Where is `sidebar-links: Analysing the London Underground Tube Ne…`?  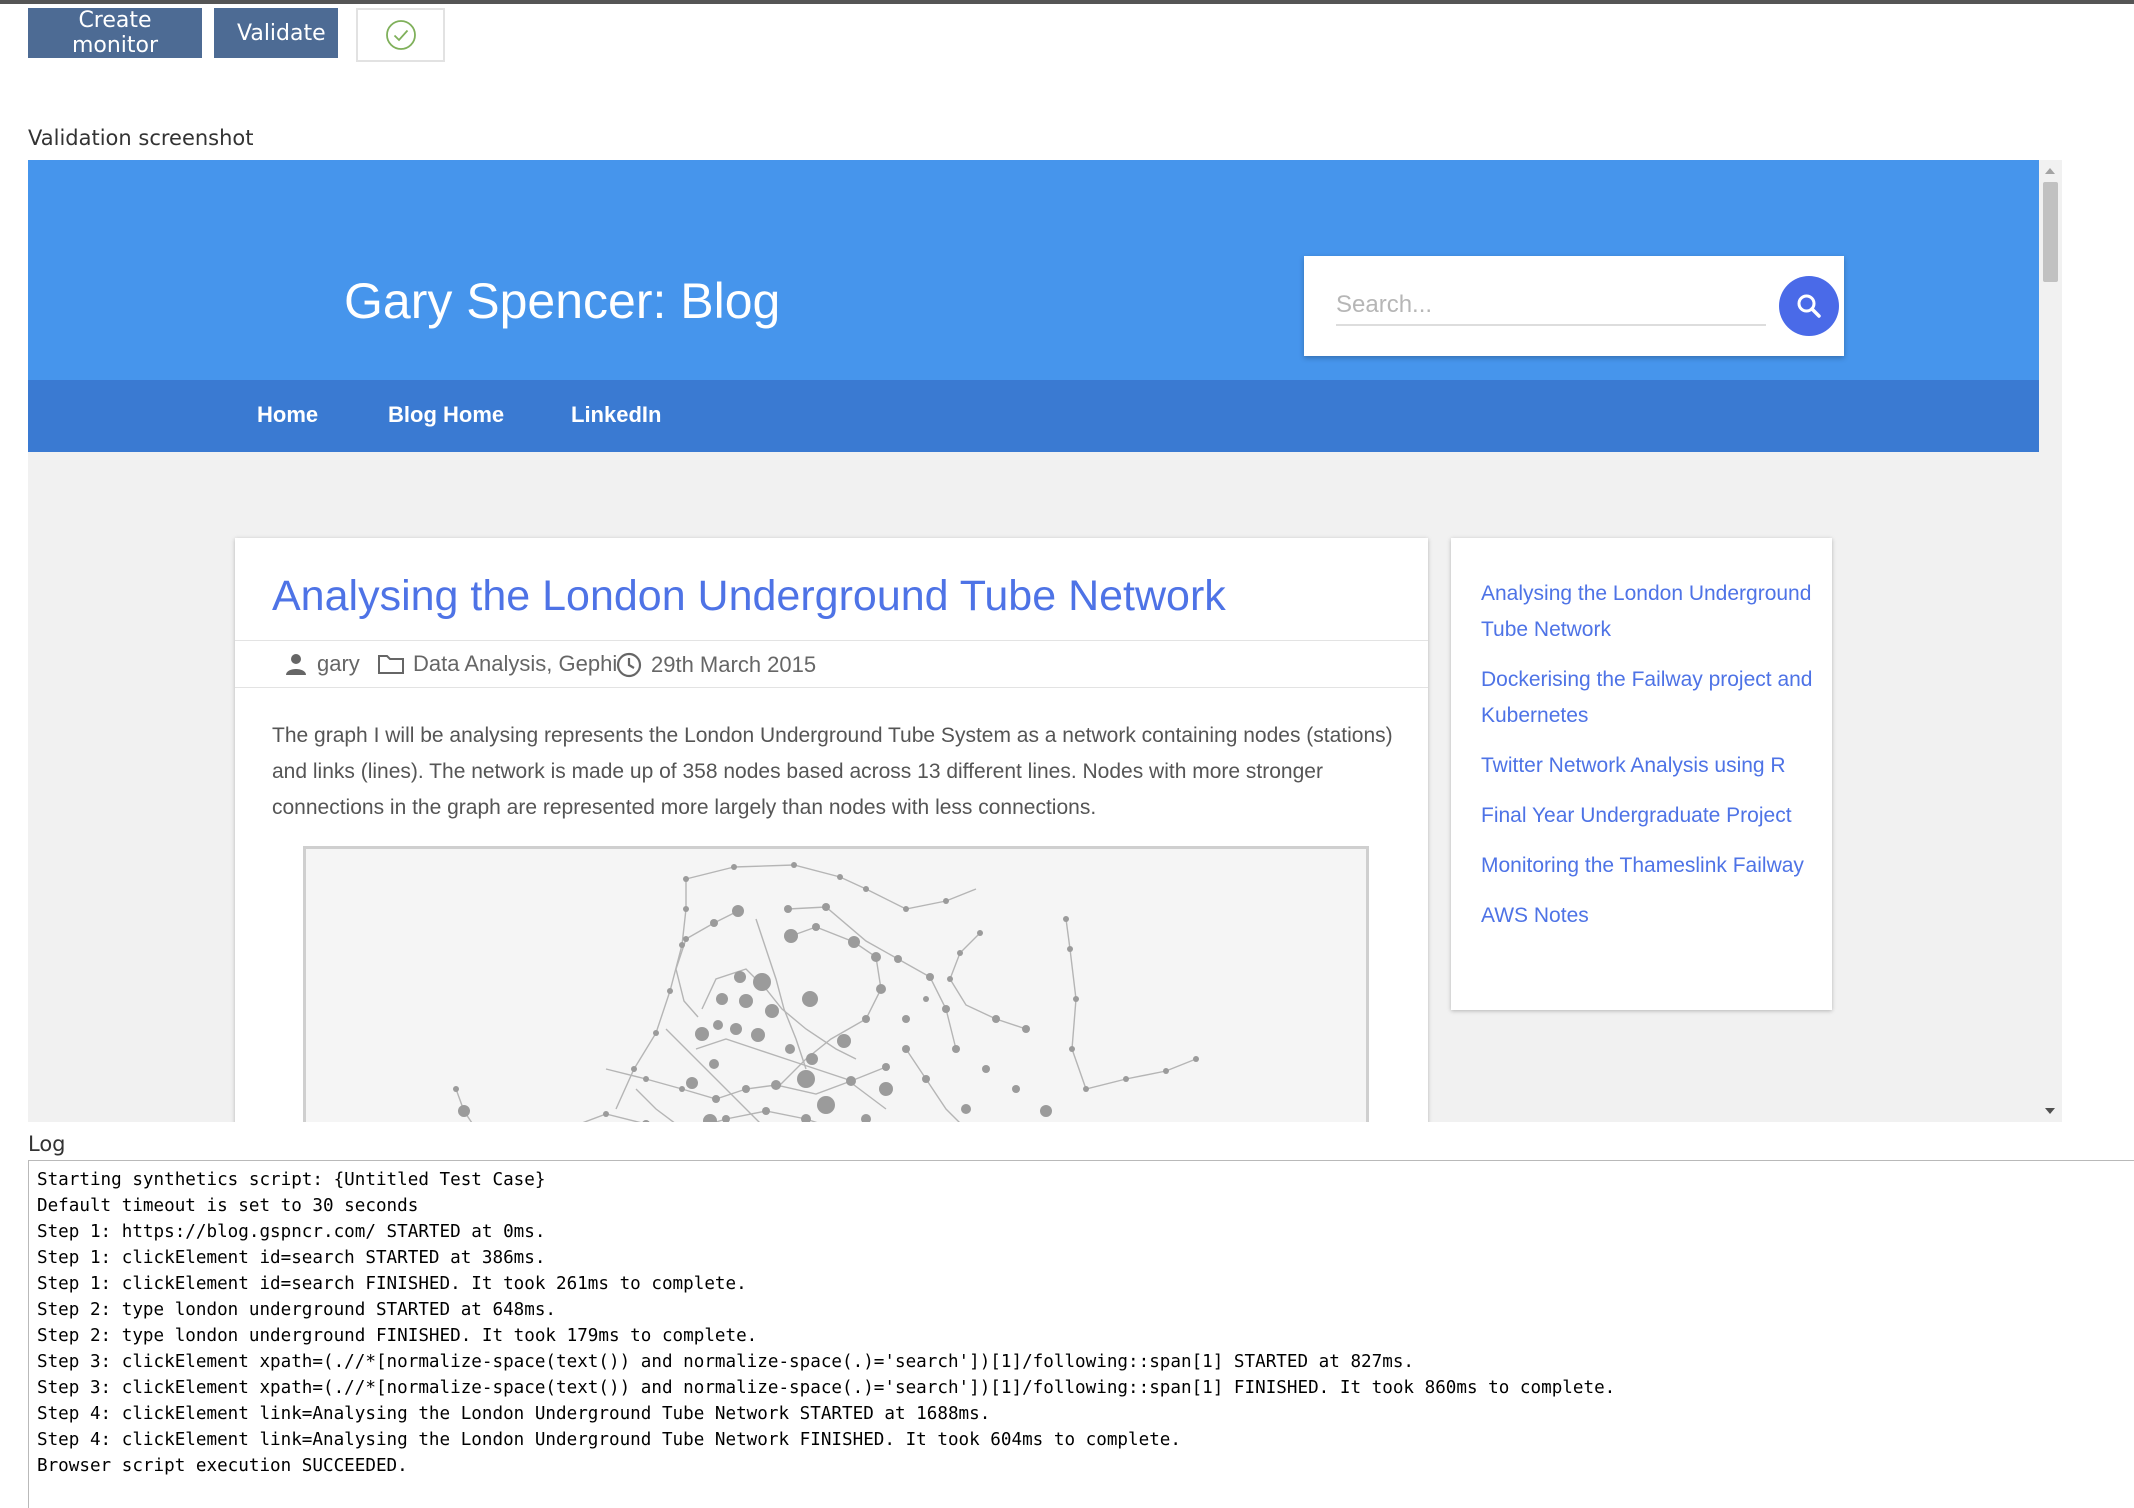
sidebar-links: Analysing the London Underground Tube Ne… is located at coordinates (1651, 762).